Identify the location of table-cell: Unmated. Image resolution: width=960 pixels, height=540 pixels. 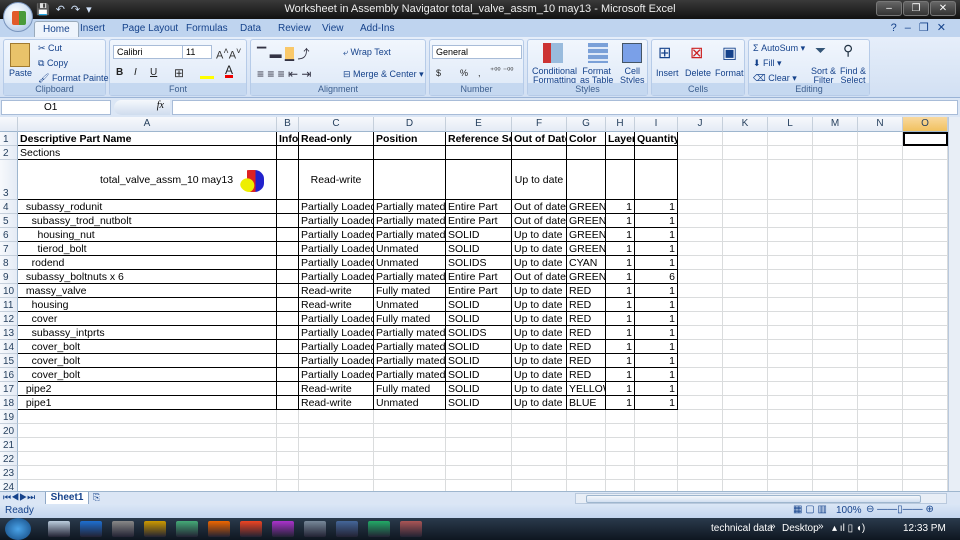
(410, 403).